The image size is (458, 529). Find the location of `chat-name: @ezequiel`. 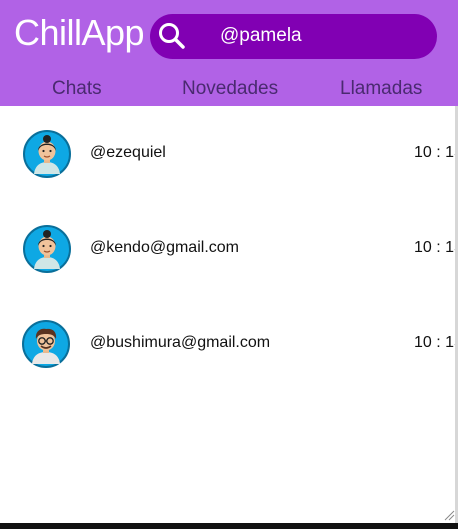

chat-name: @ezequiel is located at coordinates (128, 152).